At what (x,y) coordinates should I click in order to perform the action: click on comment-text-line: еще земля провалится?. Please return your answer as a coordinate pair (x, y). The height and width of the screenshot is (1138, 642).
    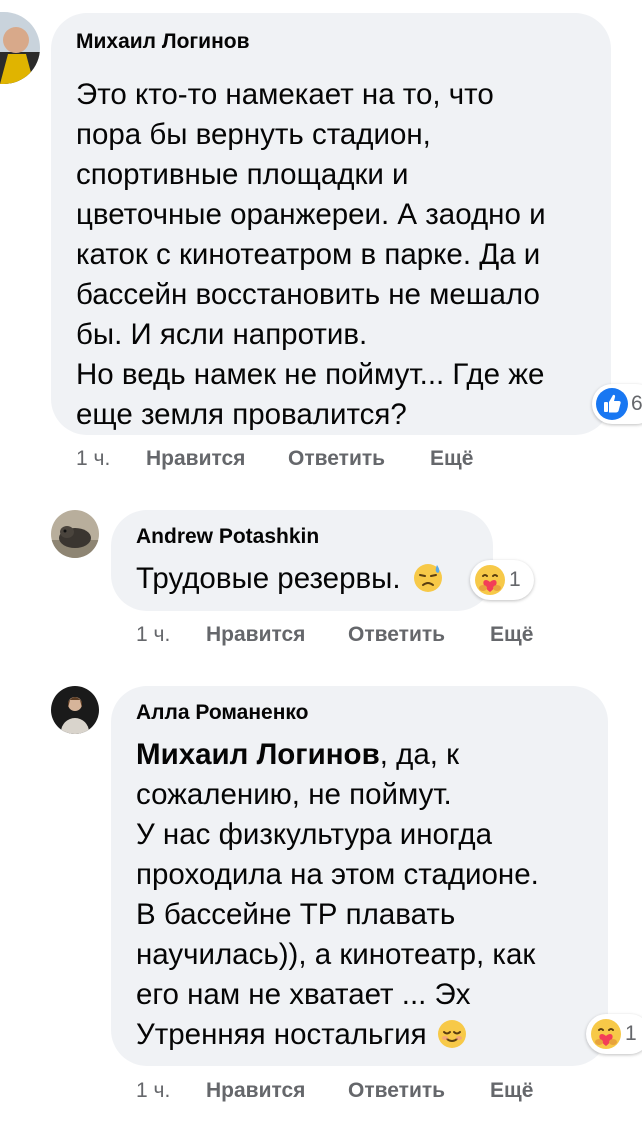
    Looking at the image, I should click on (241, 414).